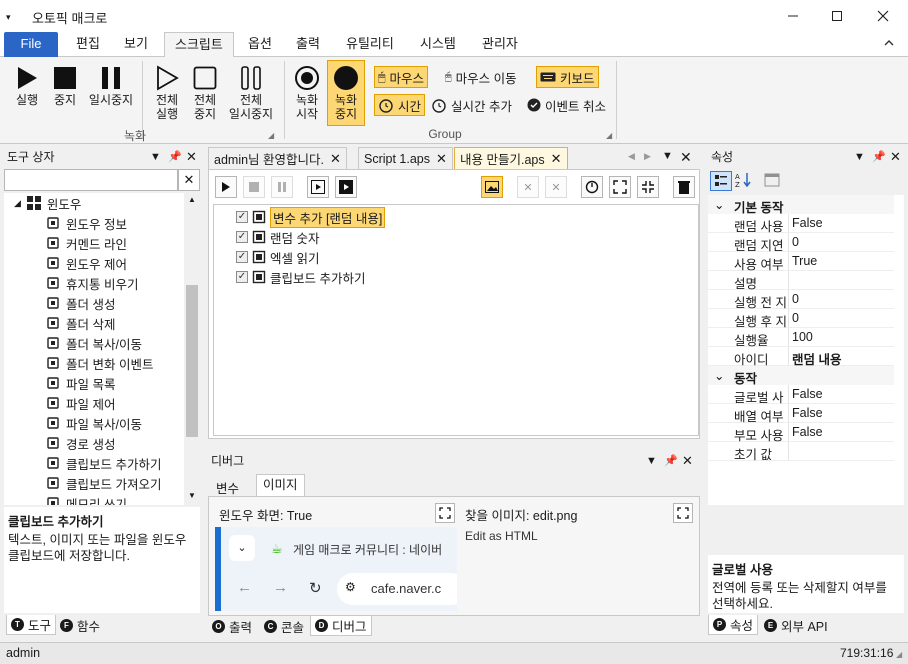  I want to click on stop-button: 중지, so click(65, 90).